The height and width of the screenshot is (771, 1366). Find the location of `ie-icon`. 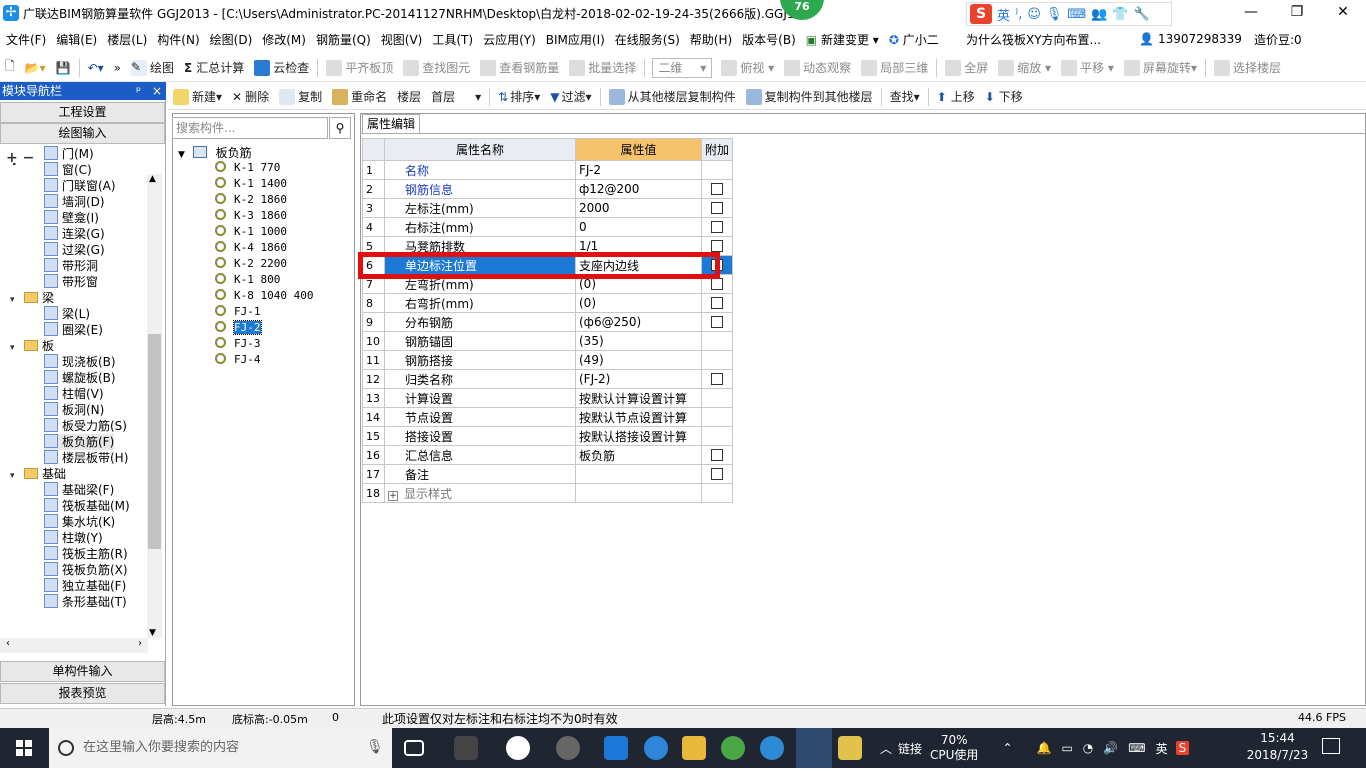

ie-icon is located at coordinates (656, 748).